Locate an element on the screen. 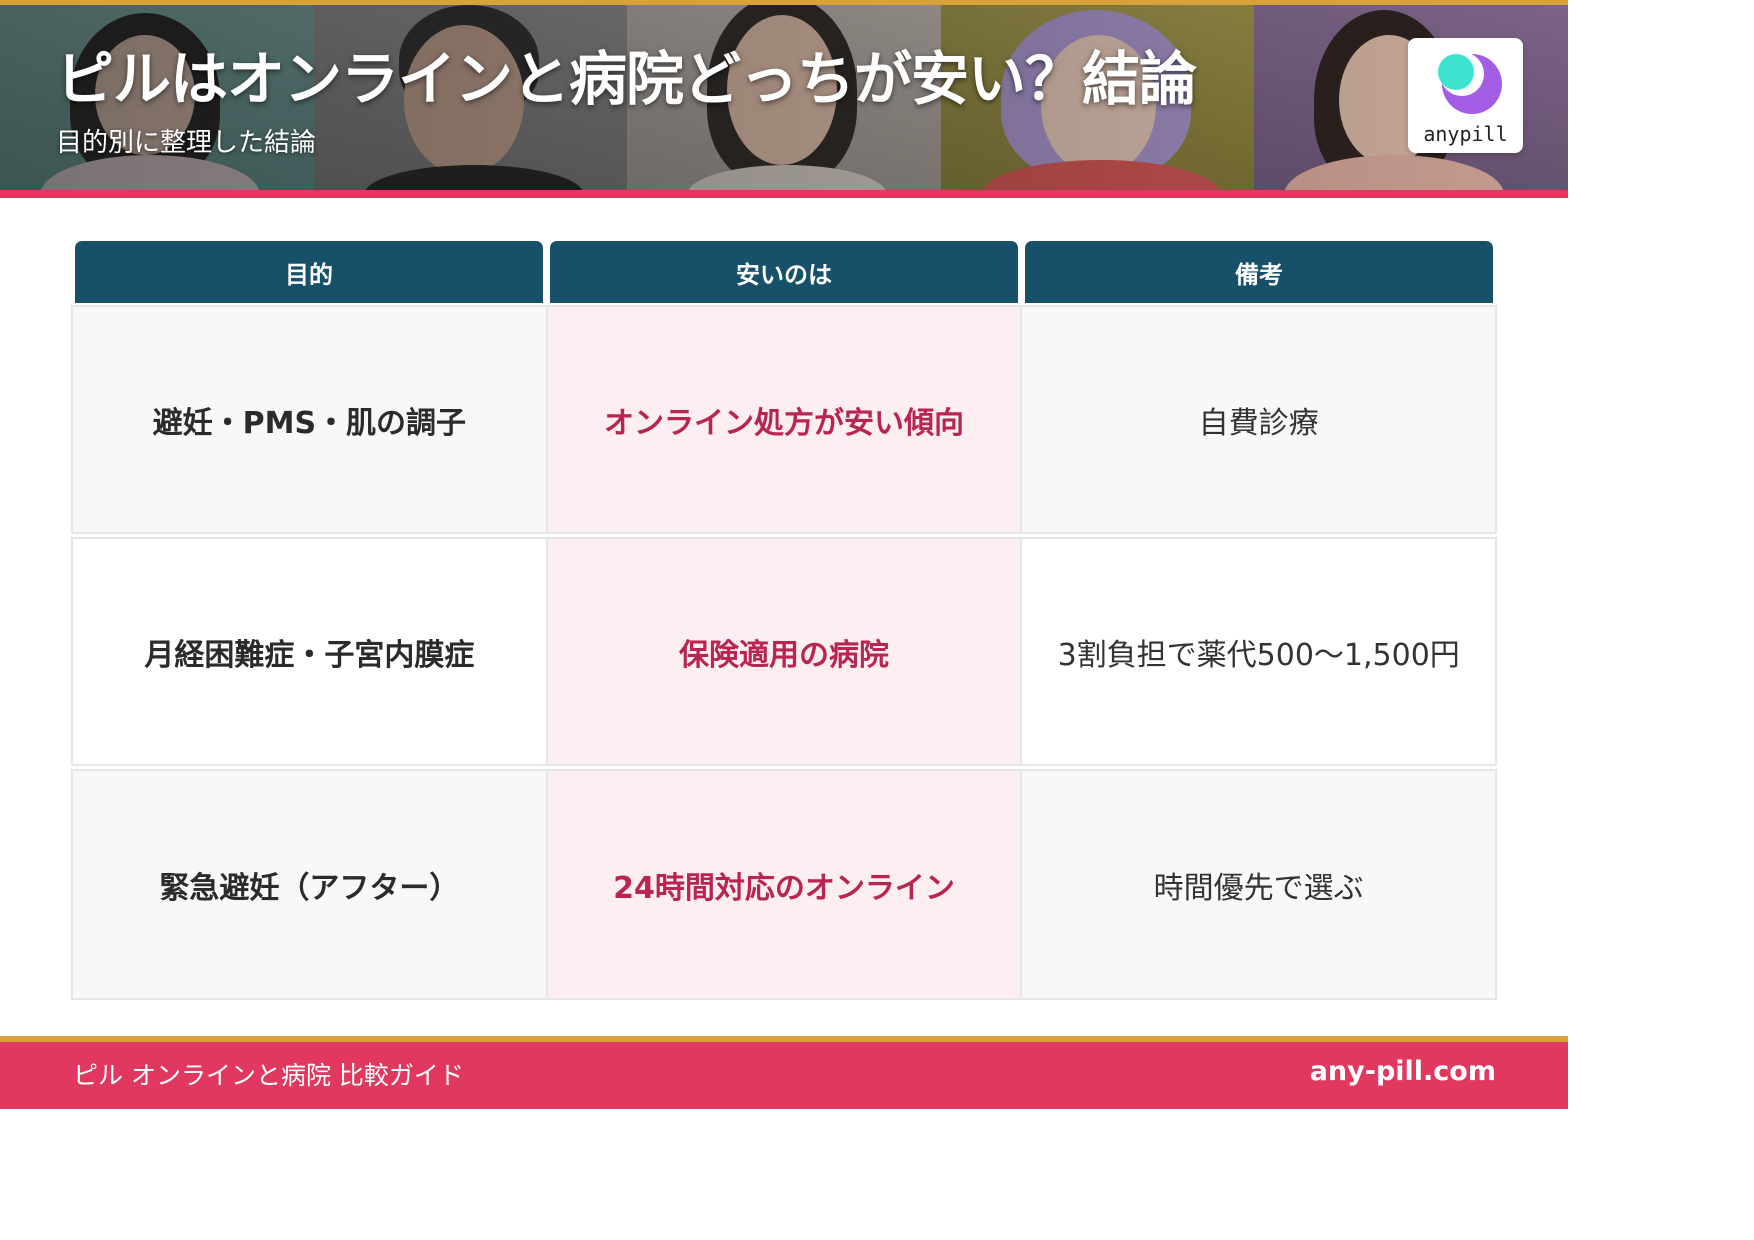  cheaper-option-cell: オンライン処方が安い傾向 is located at coordinates (785, 419).